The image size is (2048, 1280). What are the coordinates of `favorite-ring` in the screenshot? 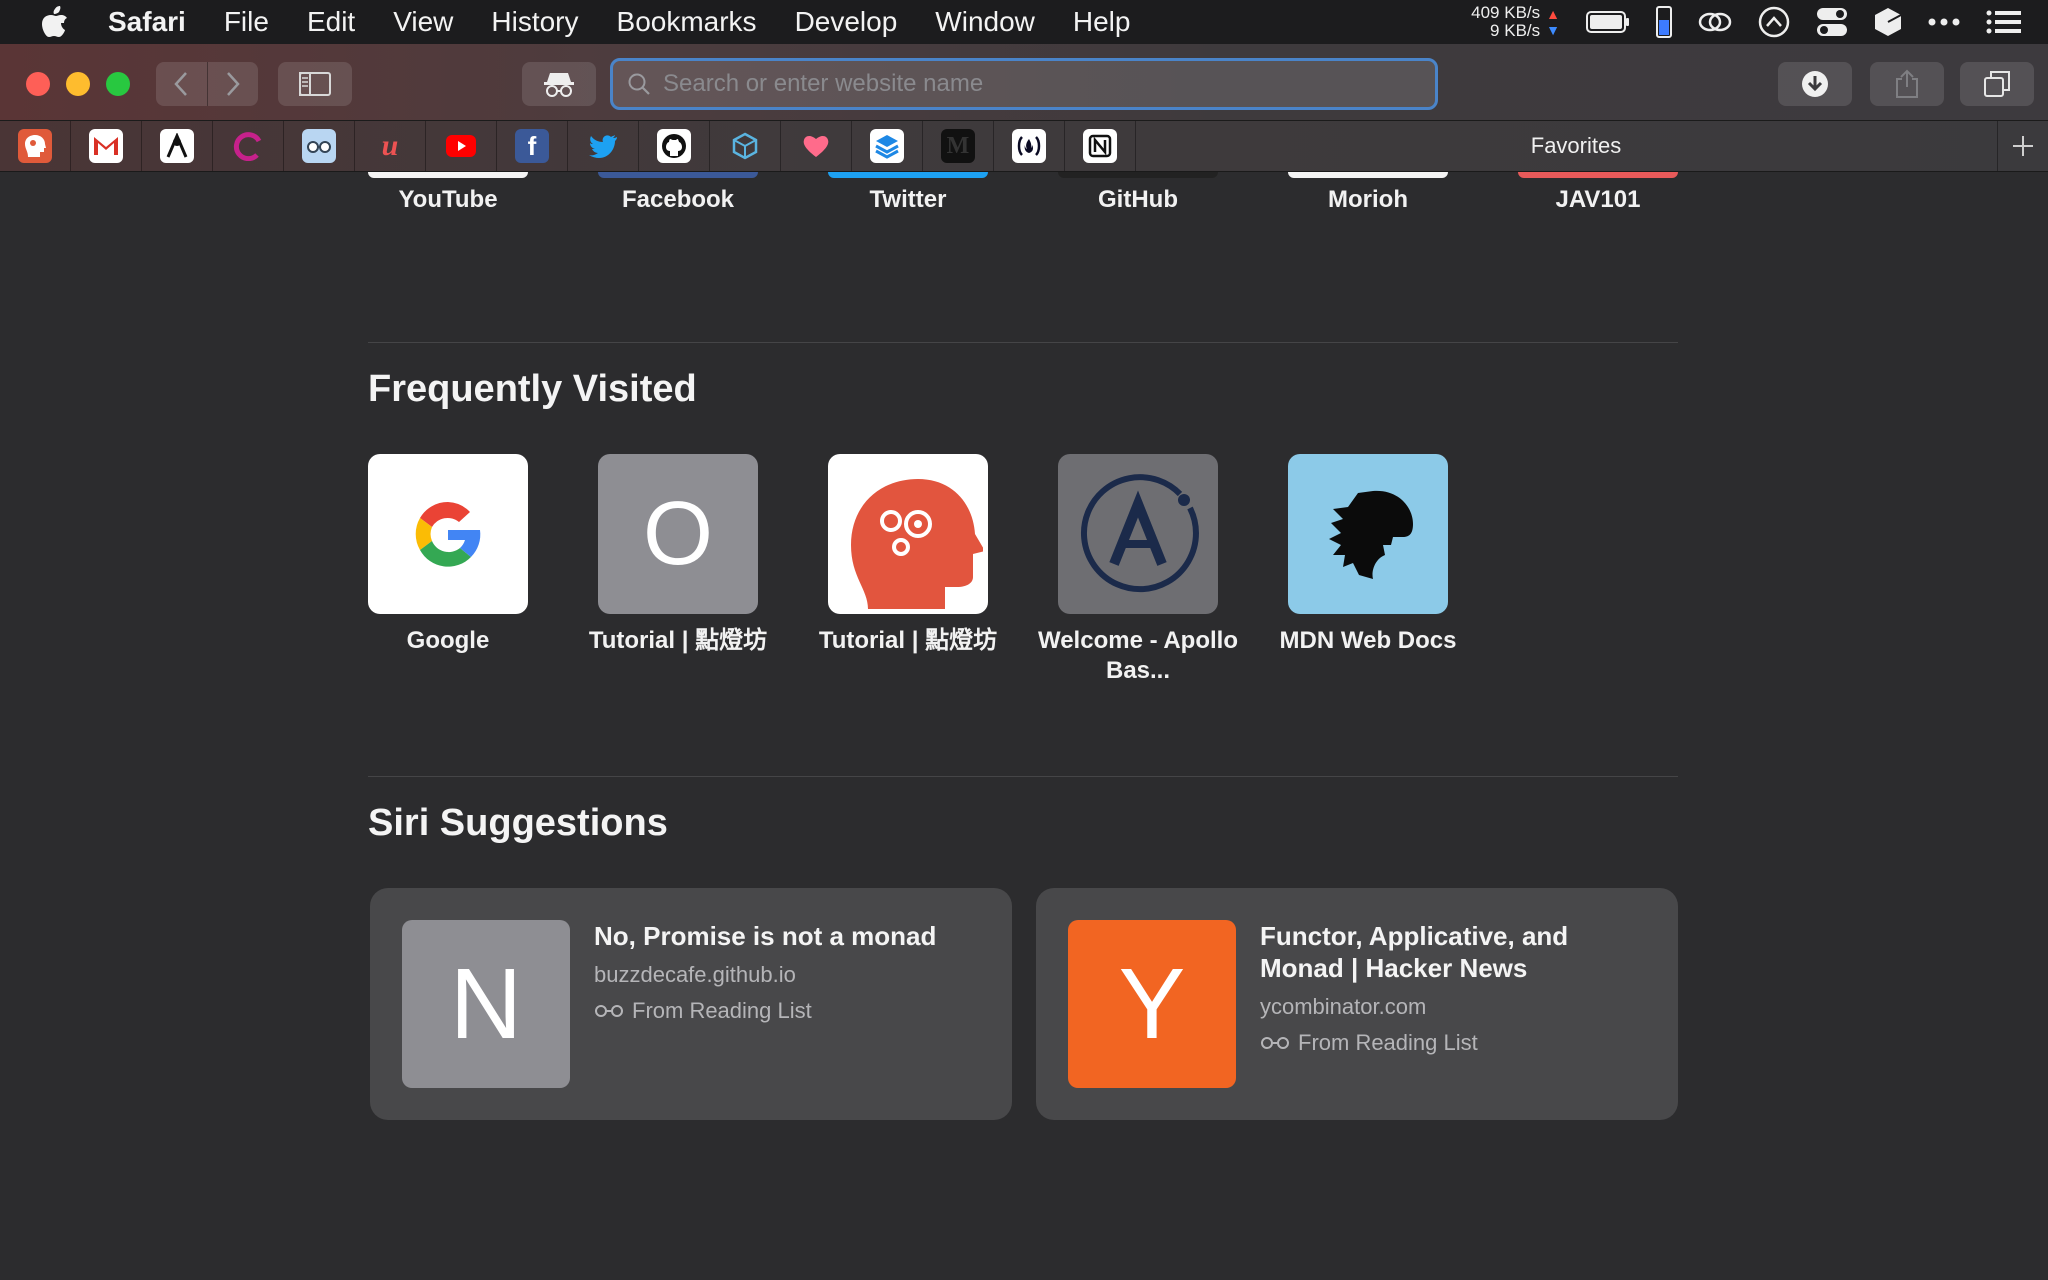 It's located at (248, 146).